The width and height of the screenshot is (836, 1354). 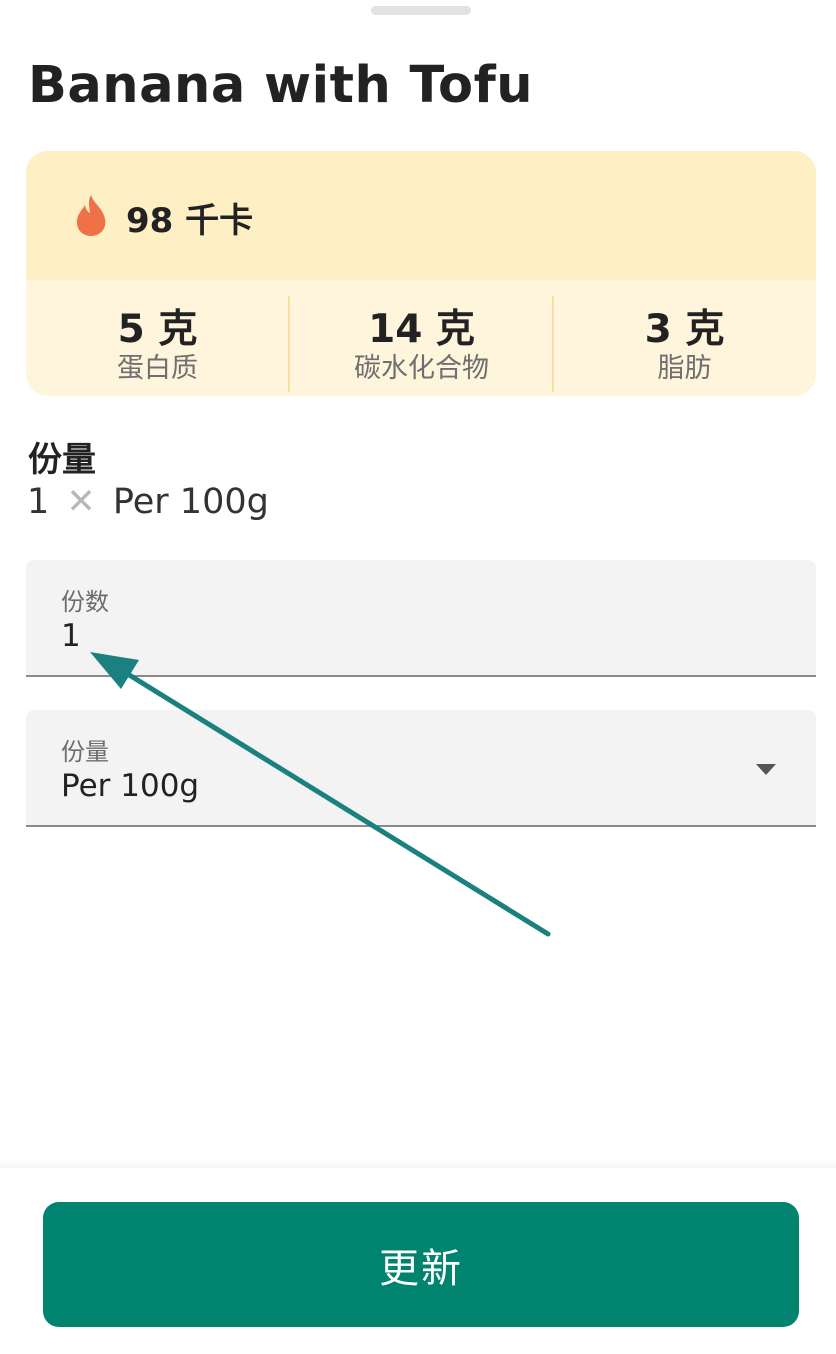 What do you see at coordinates (190, 502) in the screenshot?
I see `serving-unit: Per 100g` at bounding box center [190, 502].